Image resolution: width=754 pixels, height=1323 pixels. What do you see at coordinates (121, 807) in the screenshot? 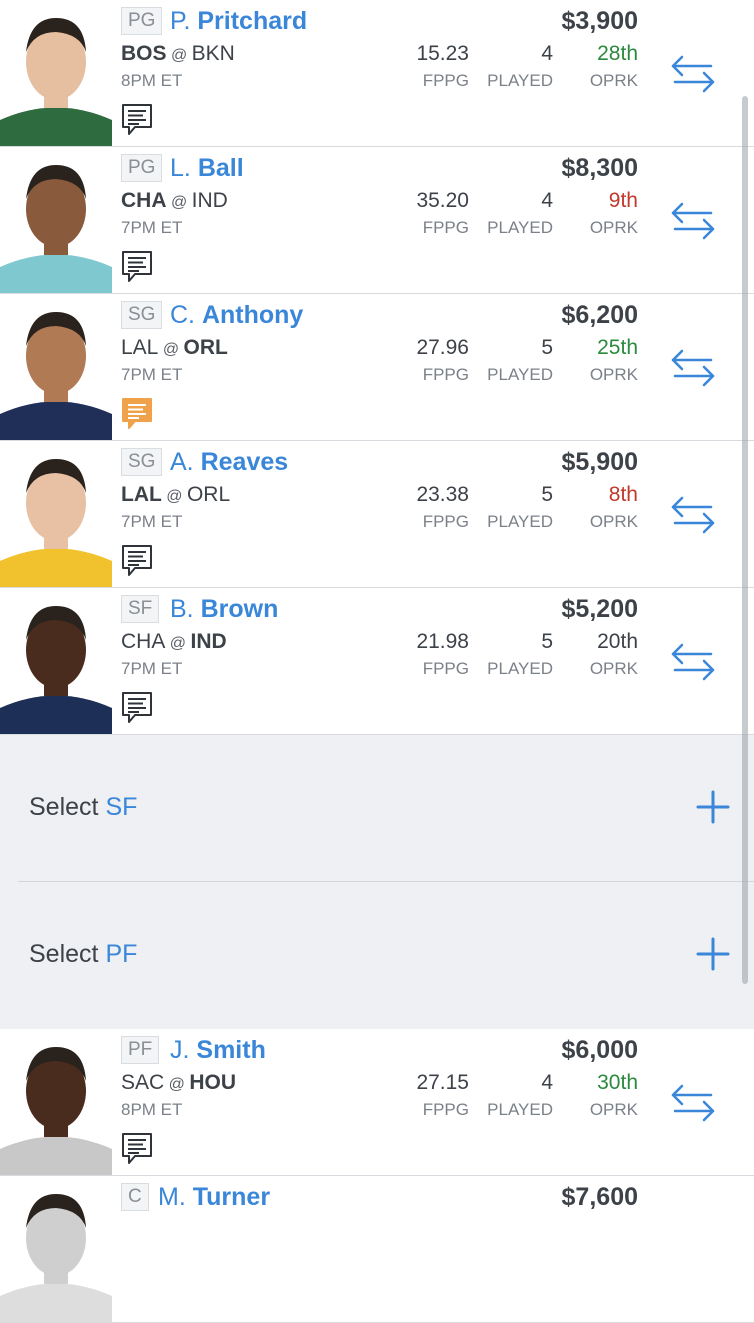
I see `slot-position: SF` at bounding box center [121, 807].